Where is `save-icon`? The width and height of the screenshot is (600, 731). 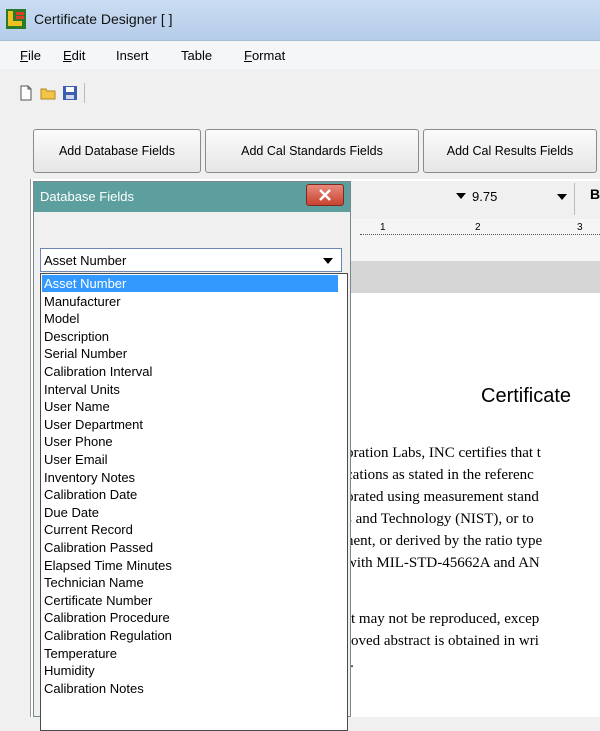 save-icon is located at coordinates (70, 93).